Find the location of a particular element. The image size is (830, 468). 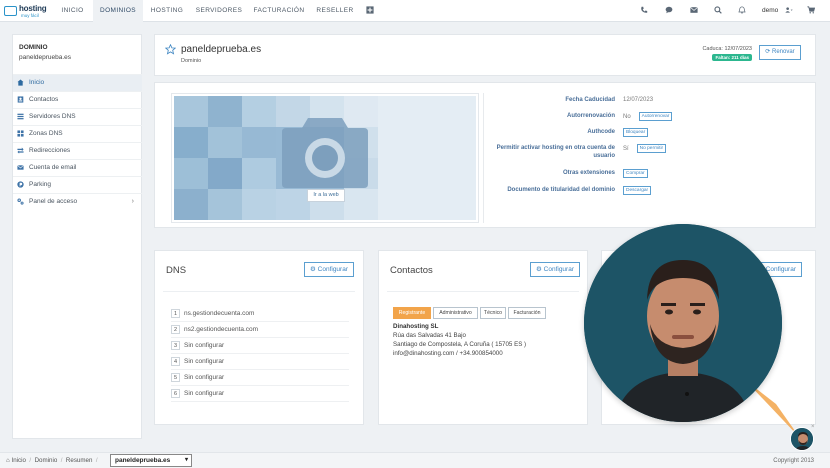

chat-icon is located at coordinates (669, 11).